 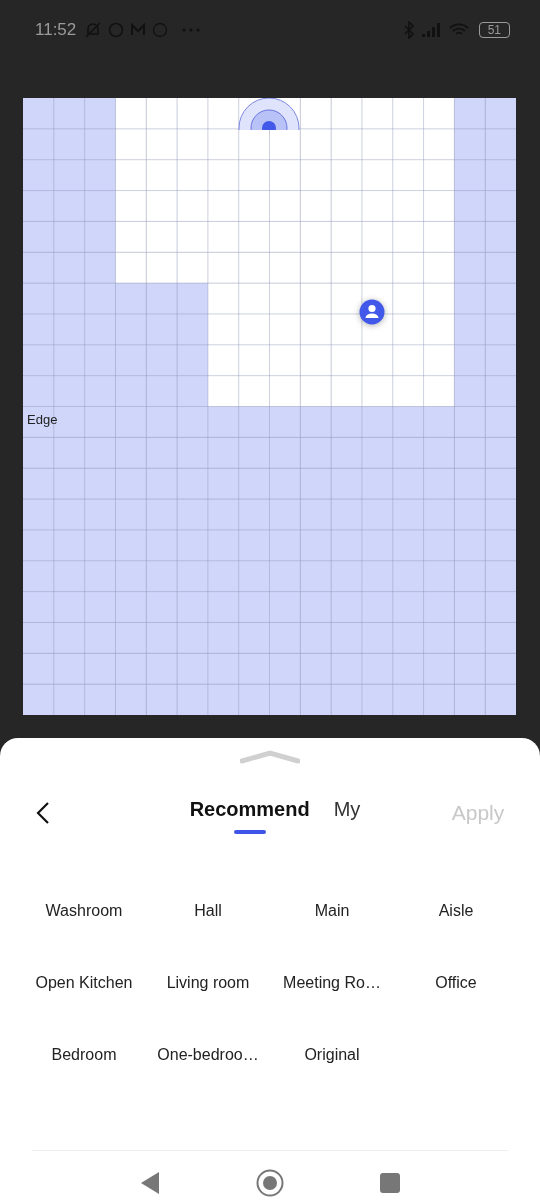 What do you see at coordinates (150, 1183) in the screenshot?
I see `back-nav-icon` at bounding box center [150, 1183].